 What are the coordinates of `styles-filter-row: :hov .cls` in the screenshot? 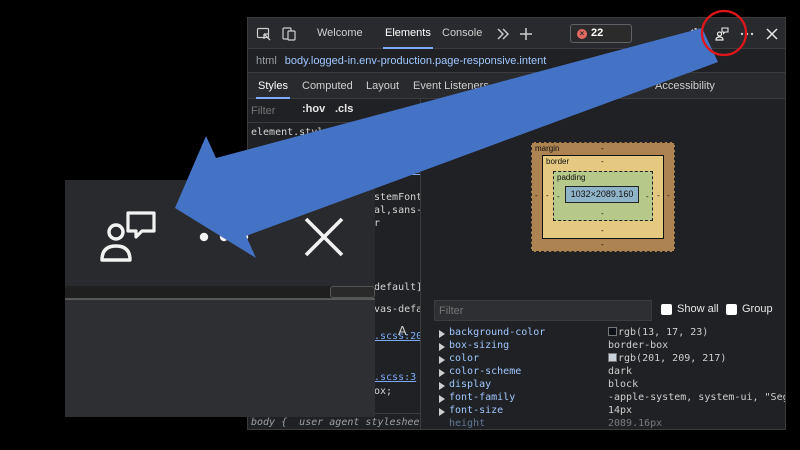 It's located at (334, 111).